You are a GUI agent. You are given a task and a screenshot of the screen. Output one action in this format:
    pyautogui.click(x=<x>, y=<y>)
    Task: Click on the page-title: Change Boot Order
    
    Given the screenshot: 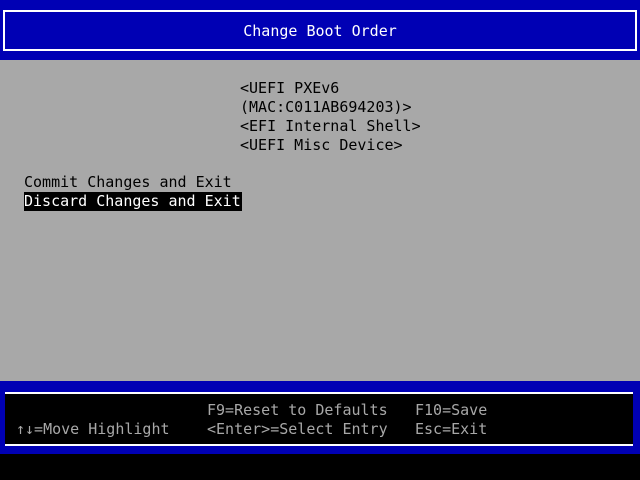 What is the action you would take?
    pyautogui.click(x=320, y=31)
    